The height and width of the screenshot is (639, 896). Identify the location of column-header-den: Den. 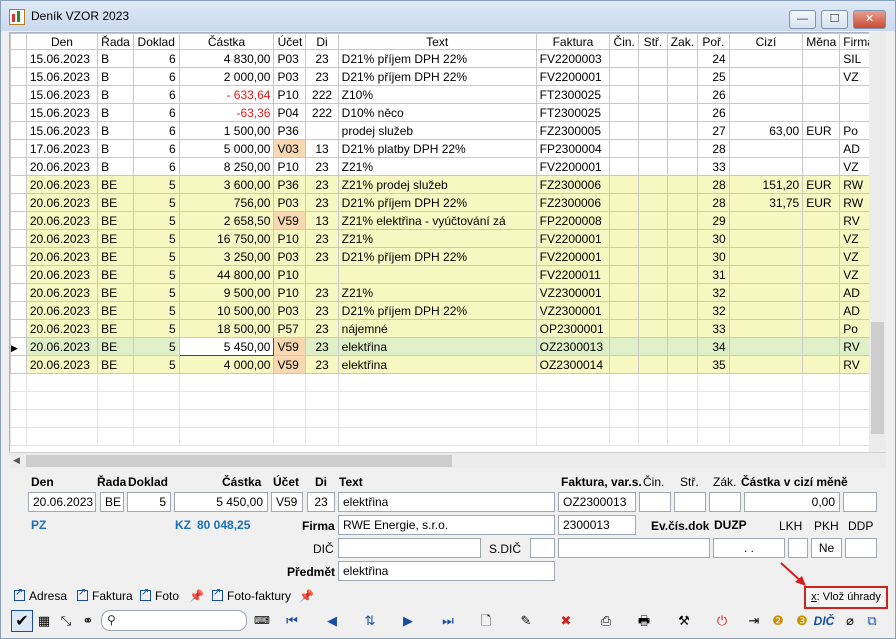
(62, 41).